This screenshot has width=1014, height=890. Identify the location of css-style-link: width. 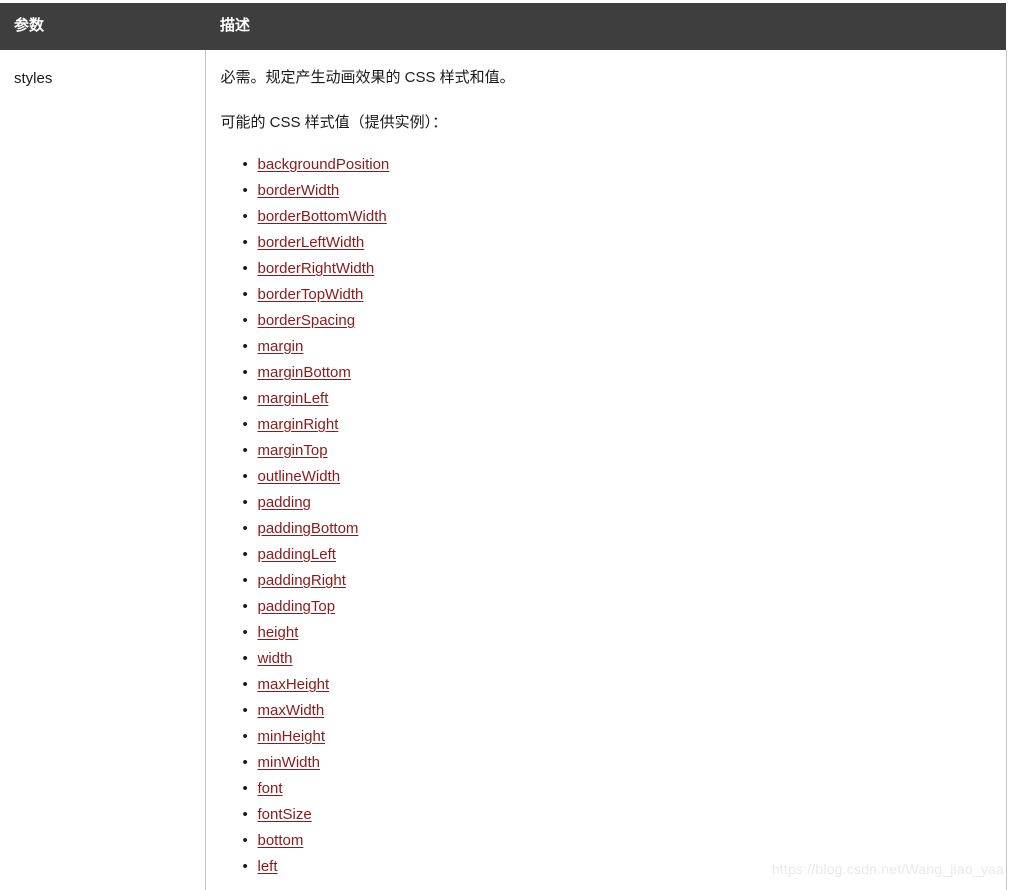
(275, 658).